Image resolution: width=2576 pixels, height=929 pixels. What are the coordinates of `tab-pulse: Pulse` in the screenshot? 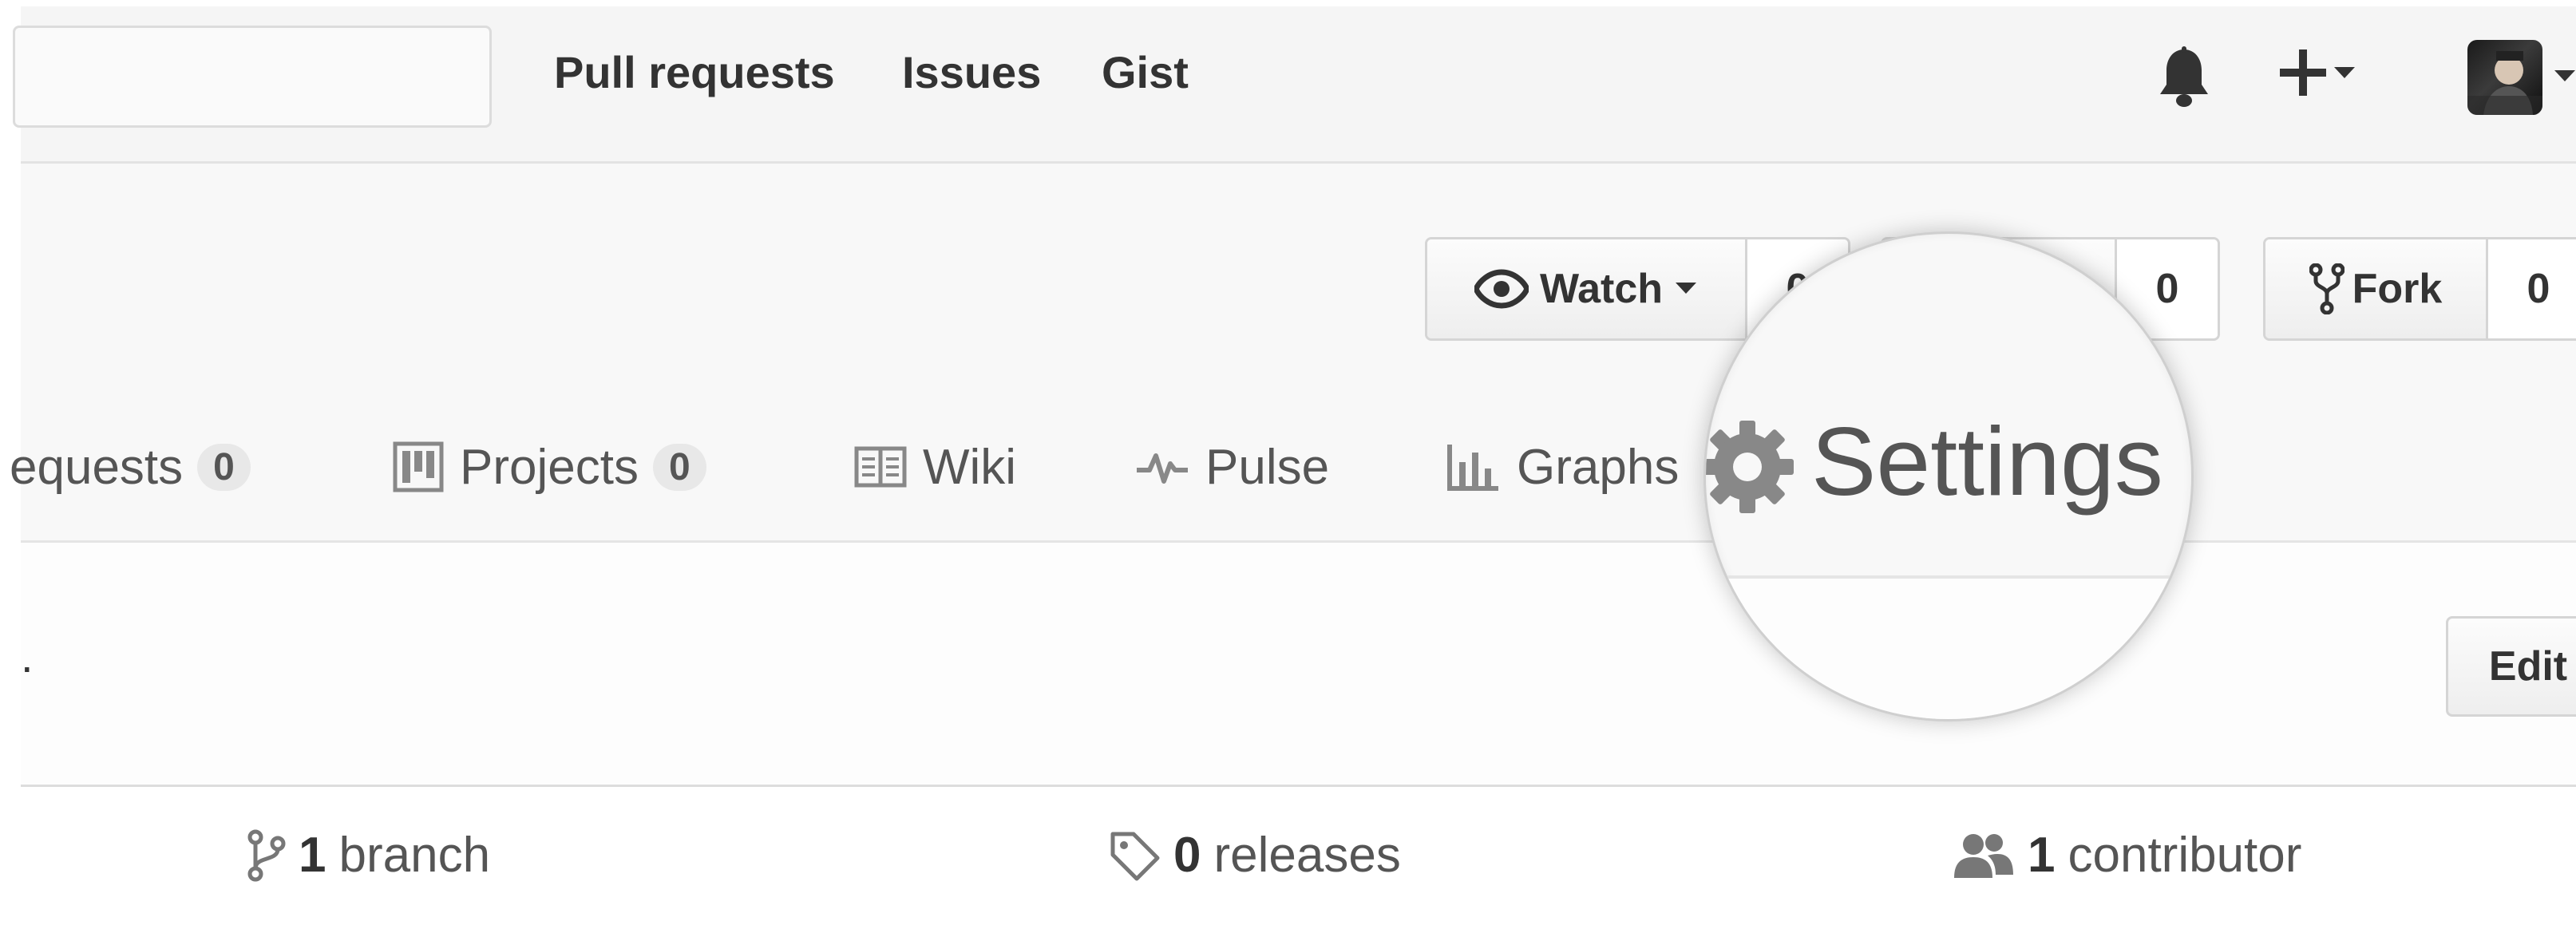 It's located at (1232, 467).